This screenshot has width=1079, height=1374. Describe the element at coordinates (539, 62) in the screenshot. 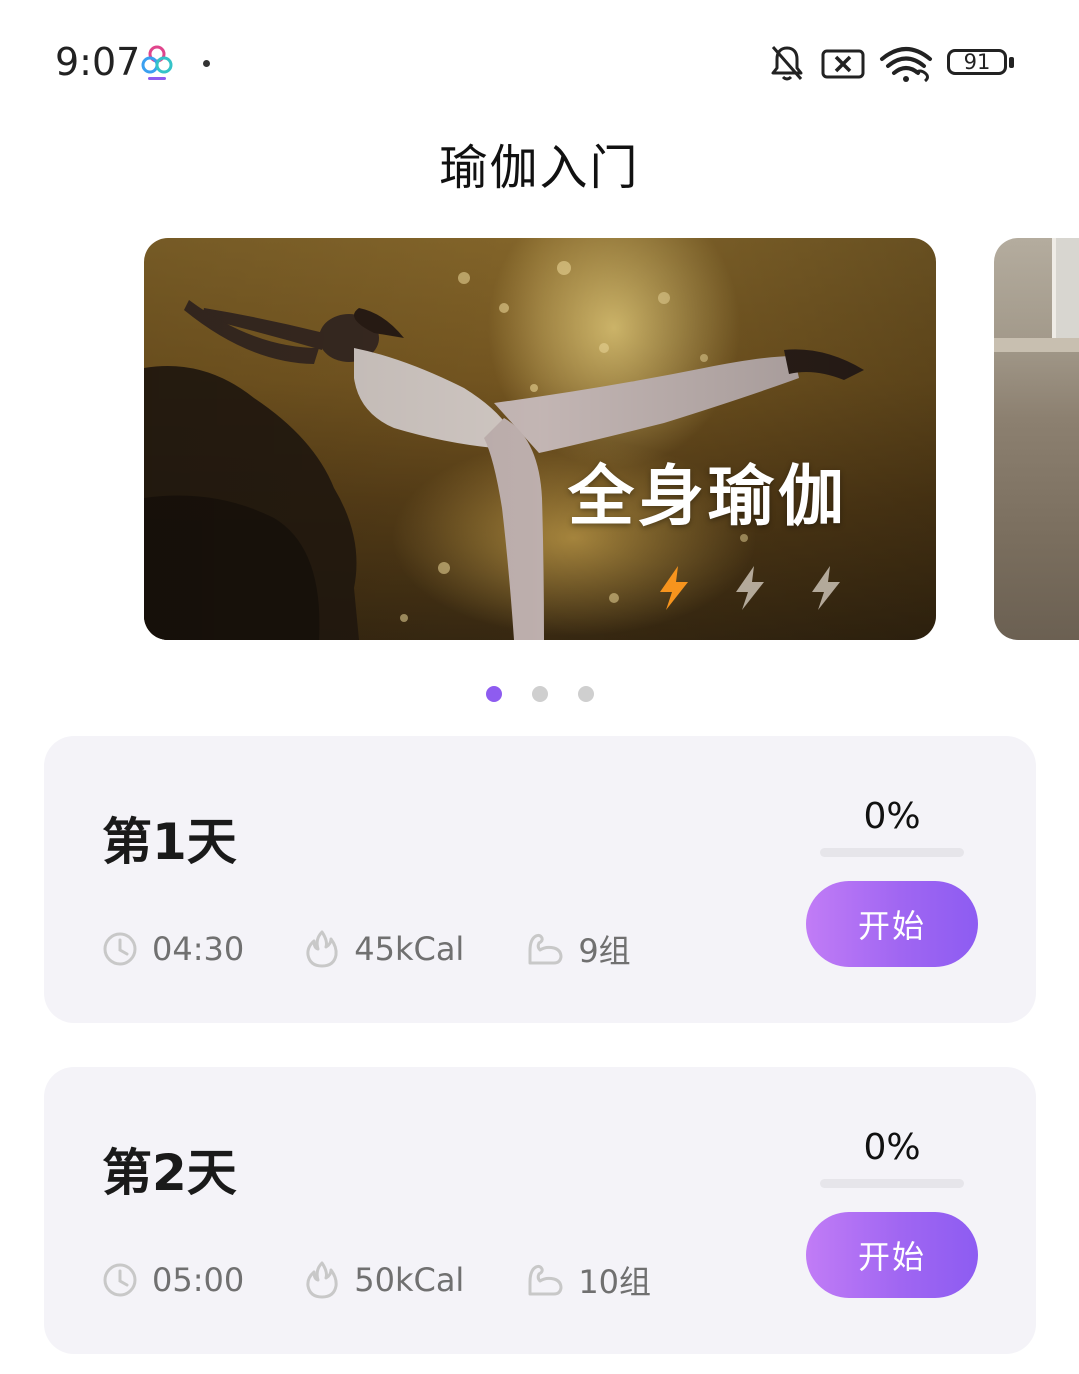

I see `status-bar: 9:07 91` at that location.